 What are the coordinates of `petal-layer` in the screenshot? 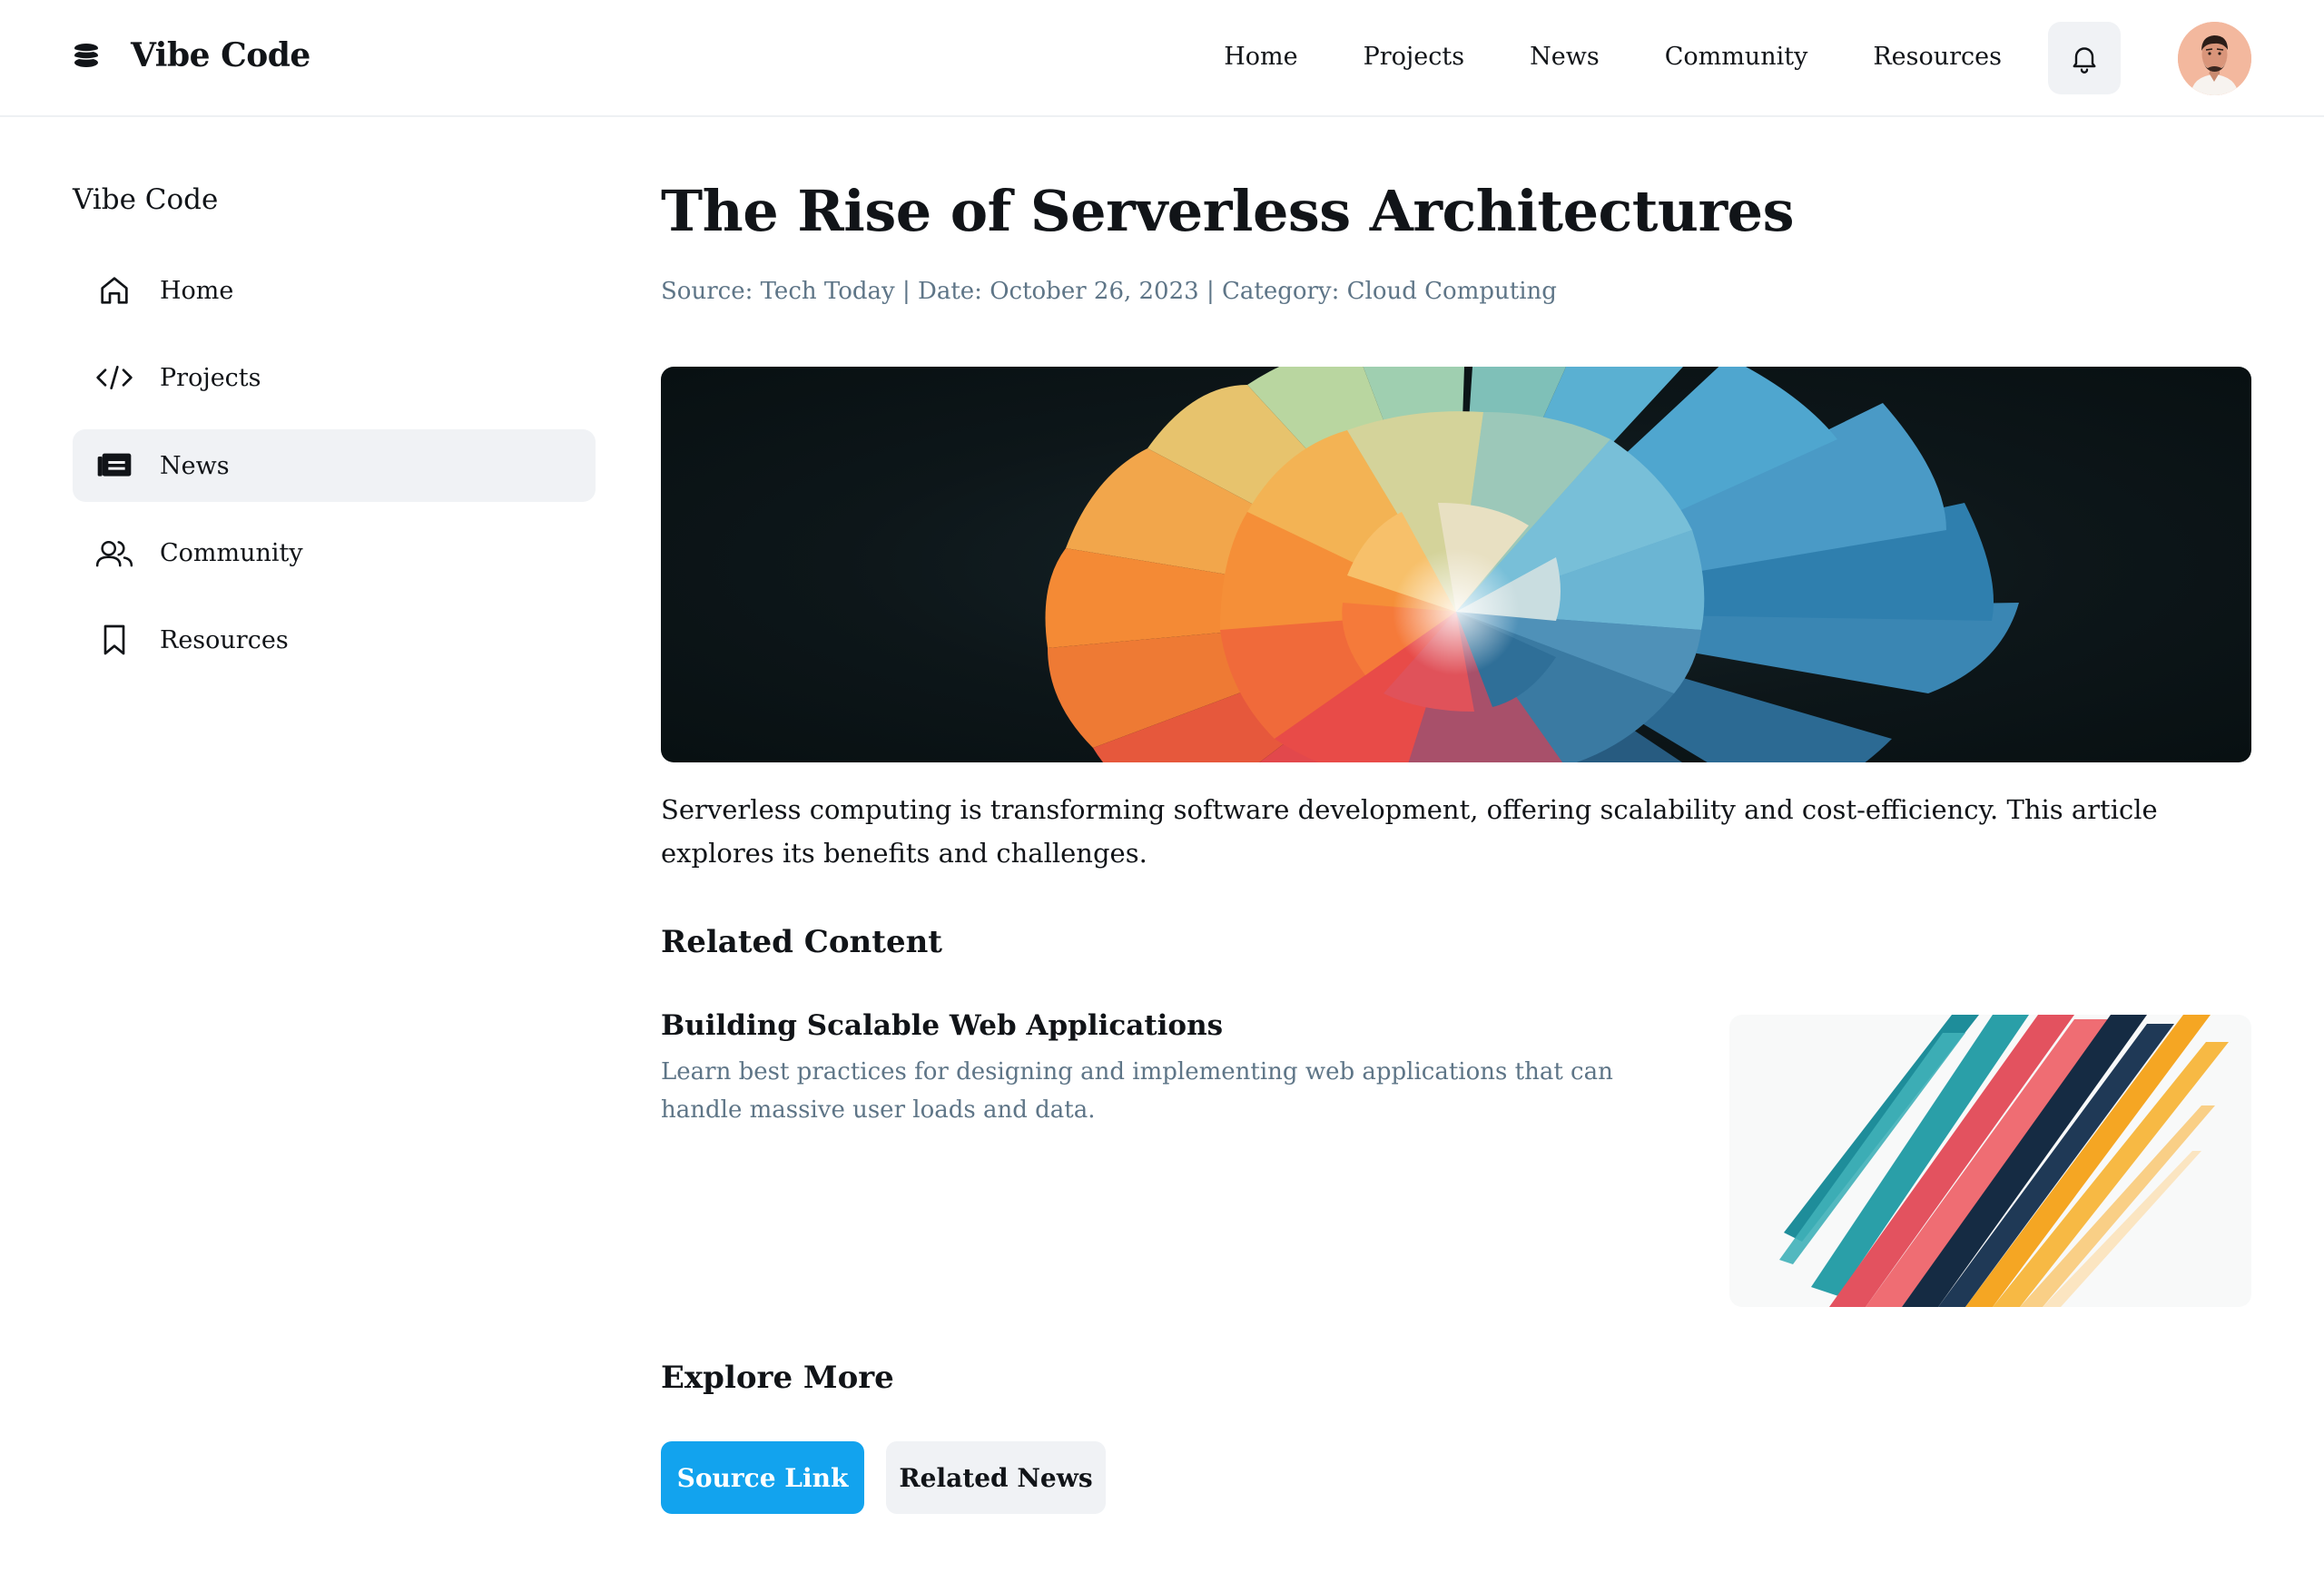 It's located at (1532, 564).